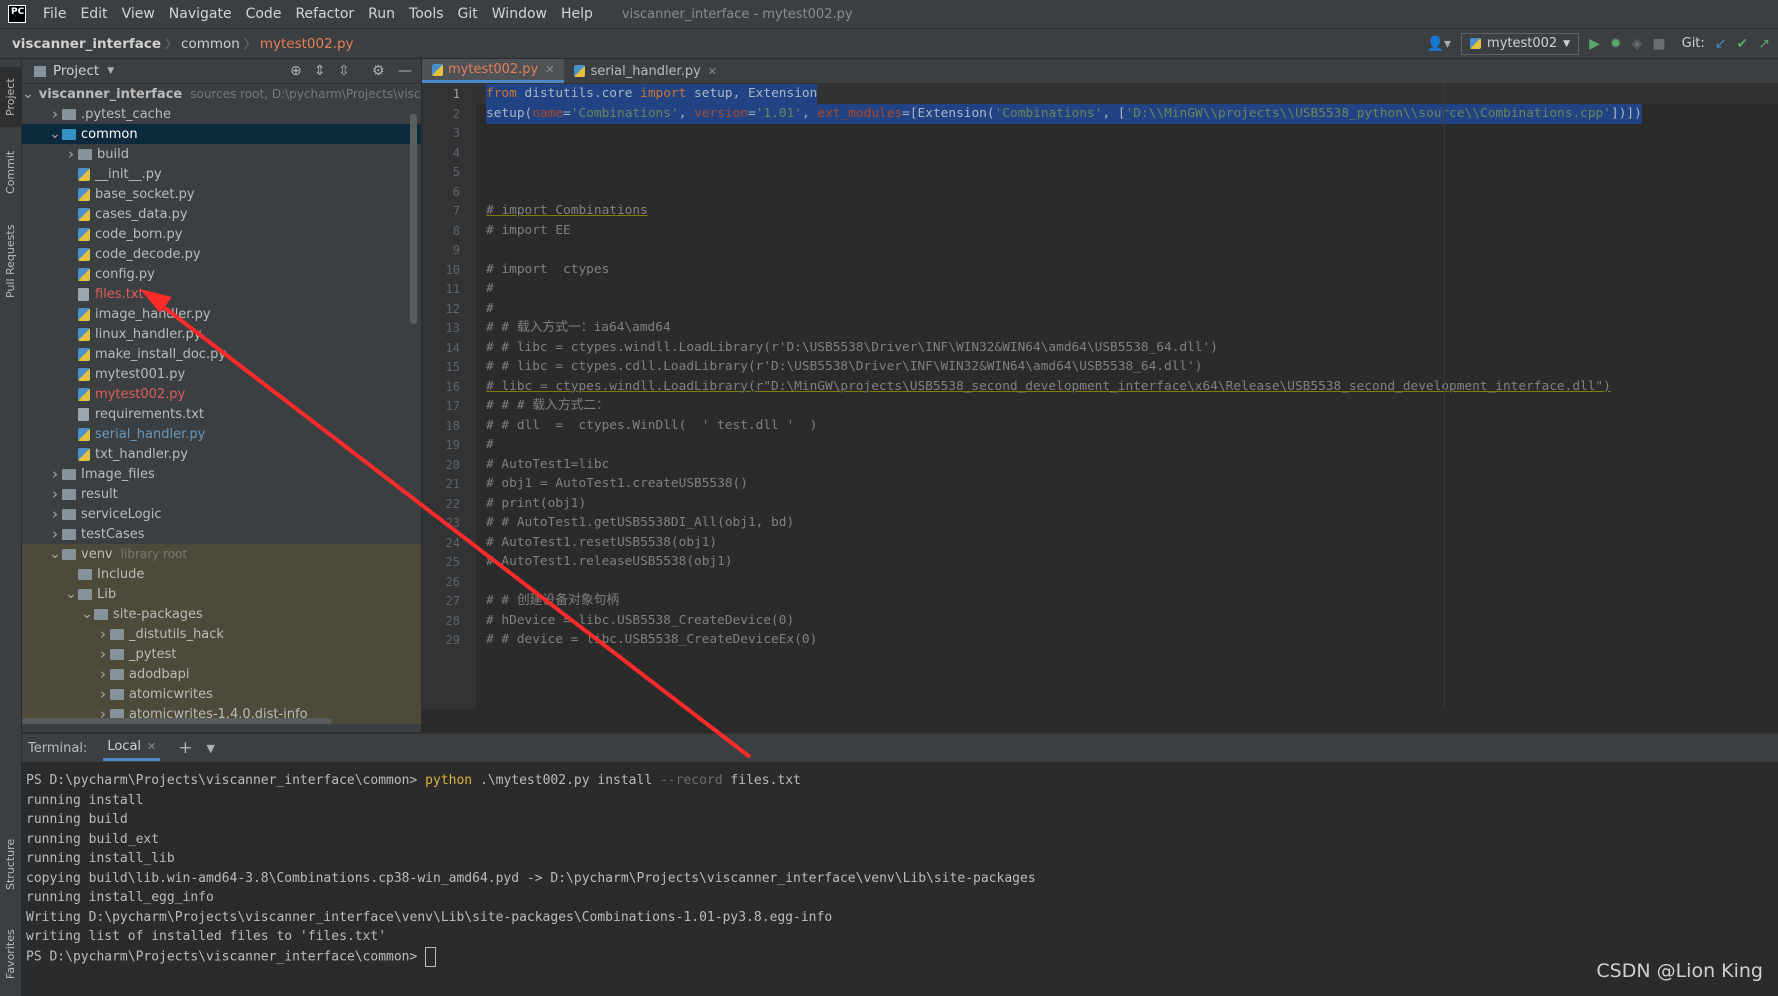  Describe the element at coordinates (221, 674) in the screenshot. I see `tree-item: › adodbapi` at that location.